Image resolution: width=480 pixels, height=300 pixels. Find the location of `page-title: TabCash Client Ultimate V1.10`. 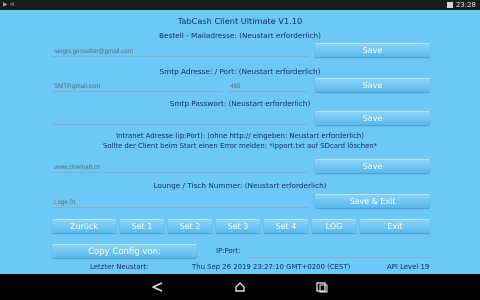

page-title: TabCash Client Ultimate V1.10 is located at coordinates (240, 21).